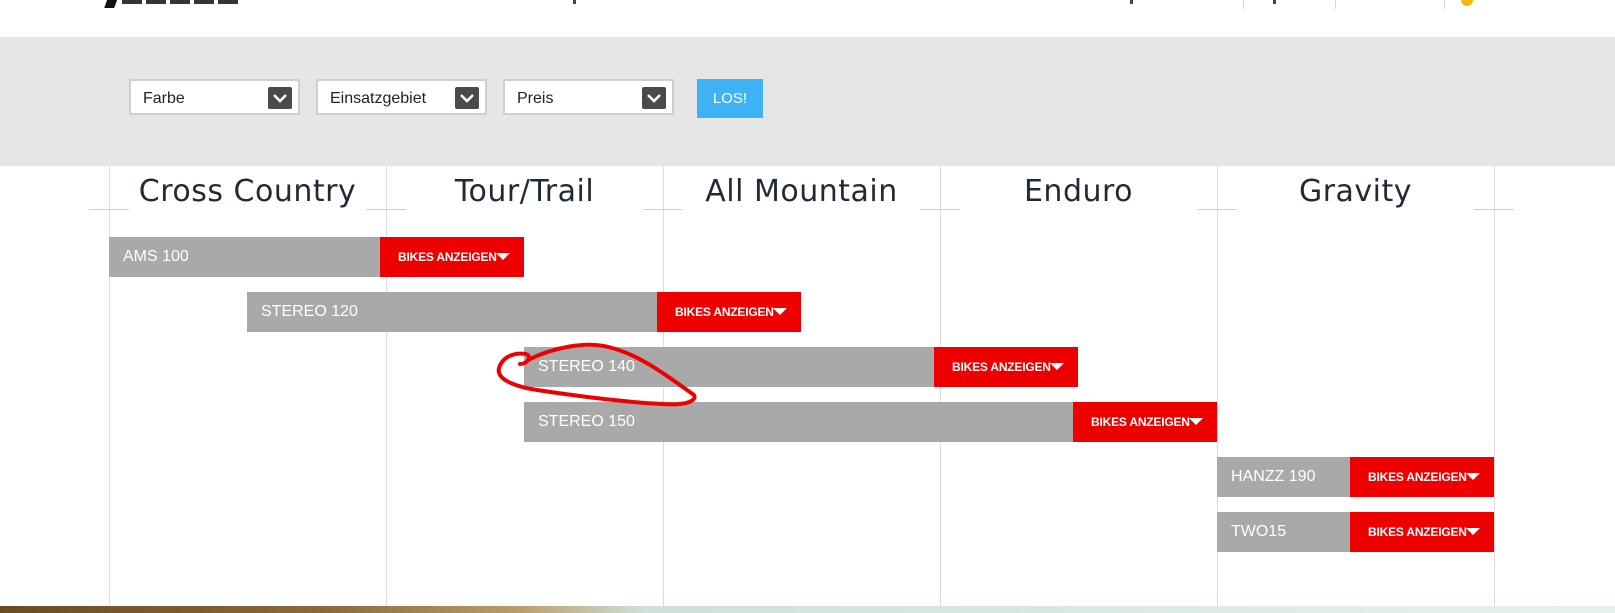 This screenshot has height=613, width=1615. I want to click on bike-row: TWO15 BIKES ANZEIGEN, so click(1355, 532).